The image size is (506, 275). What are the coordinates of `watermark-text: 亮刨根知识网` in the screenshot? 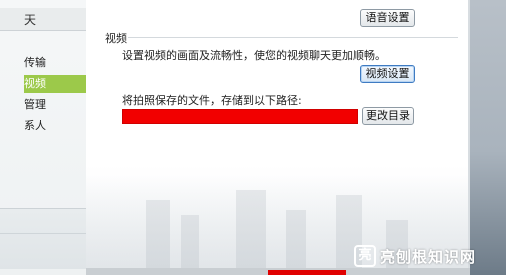 It's located at (428, 257).